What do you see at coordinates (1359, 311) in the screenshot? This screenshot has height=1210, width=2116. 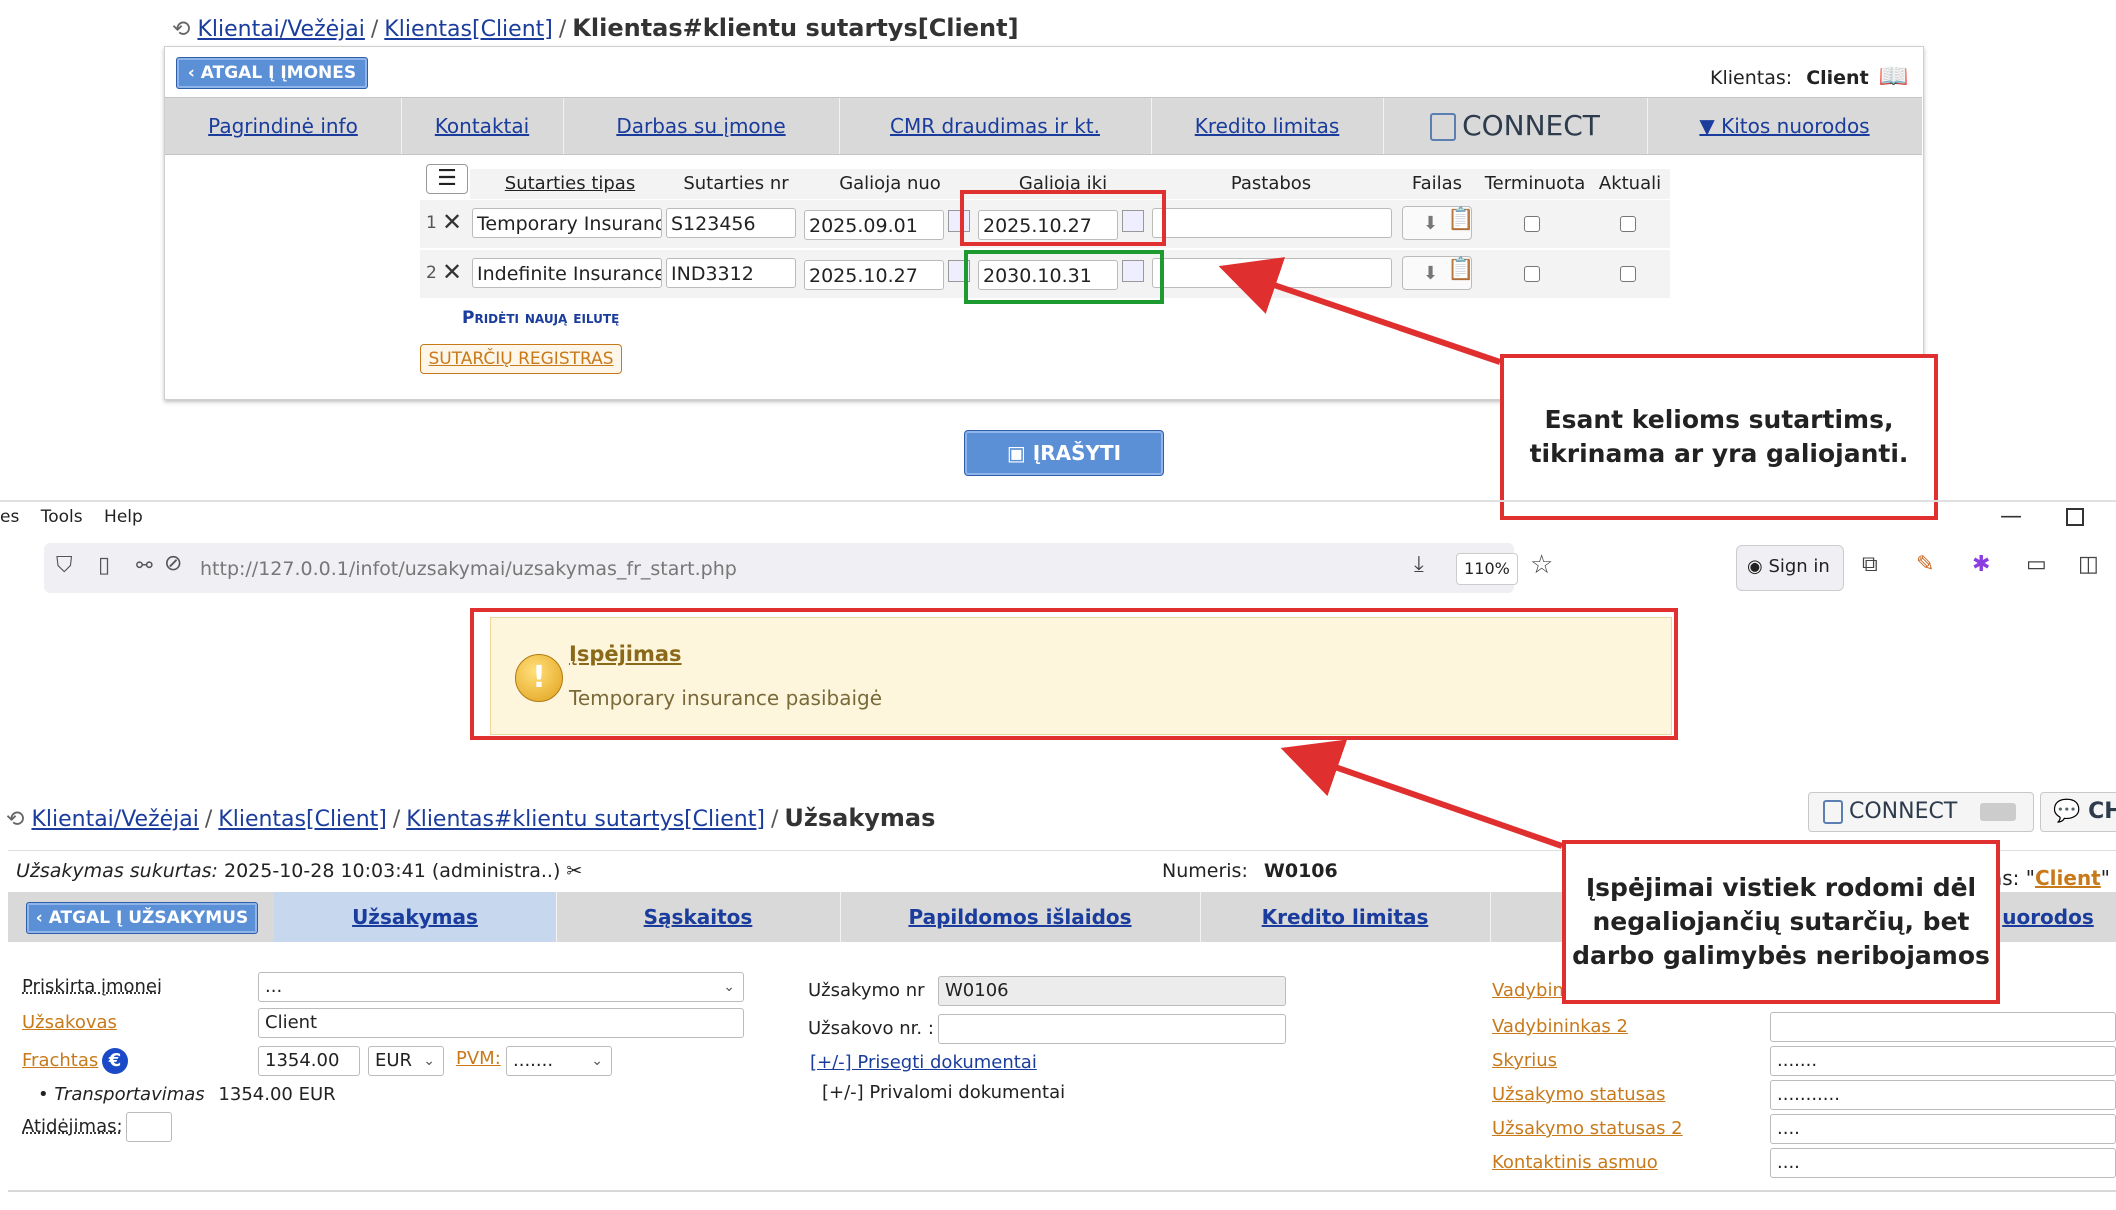 I see `arrow-to-contracts` at bounding box center [1359, 311].